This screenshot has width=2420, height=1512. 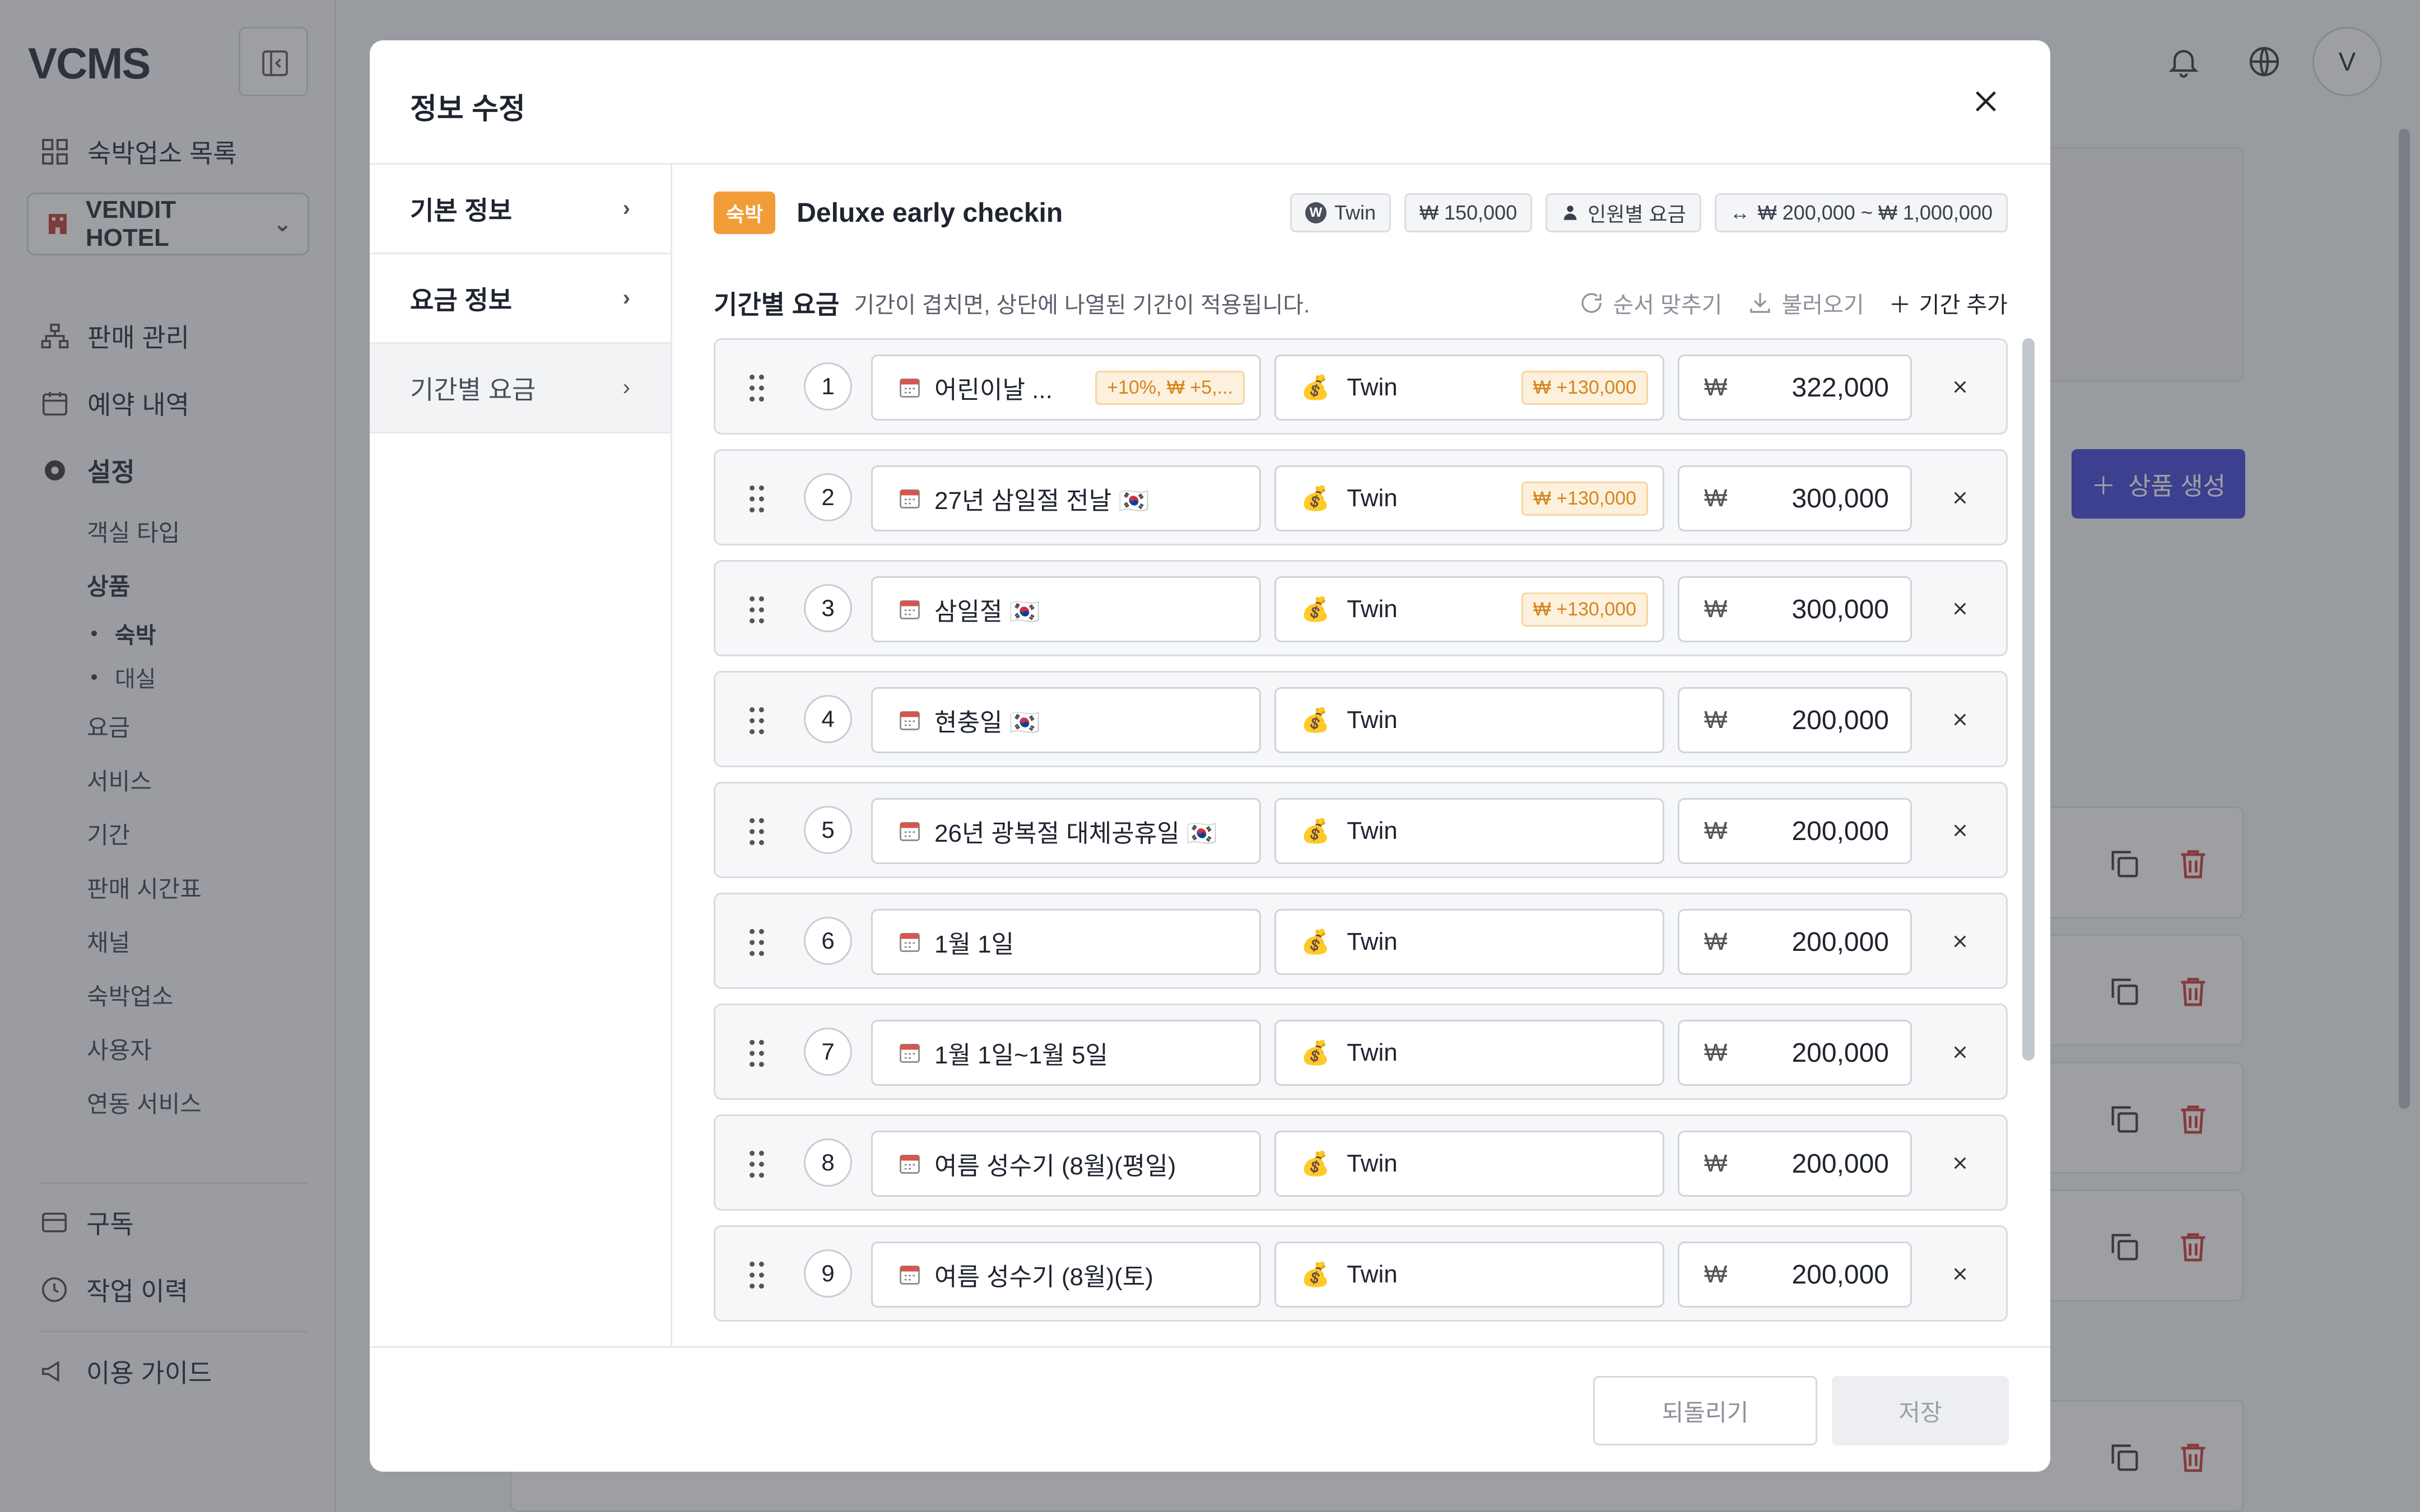 What do you see at coordinates (1066, 942) in the screenshot?
I see `period-select: 1월 1일` at bounding box center [1066, 942].